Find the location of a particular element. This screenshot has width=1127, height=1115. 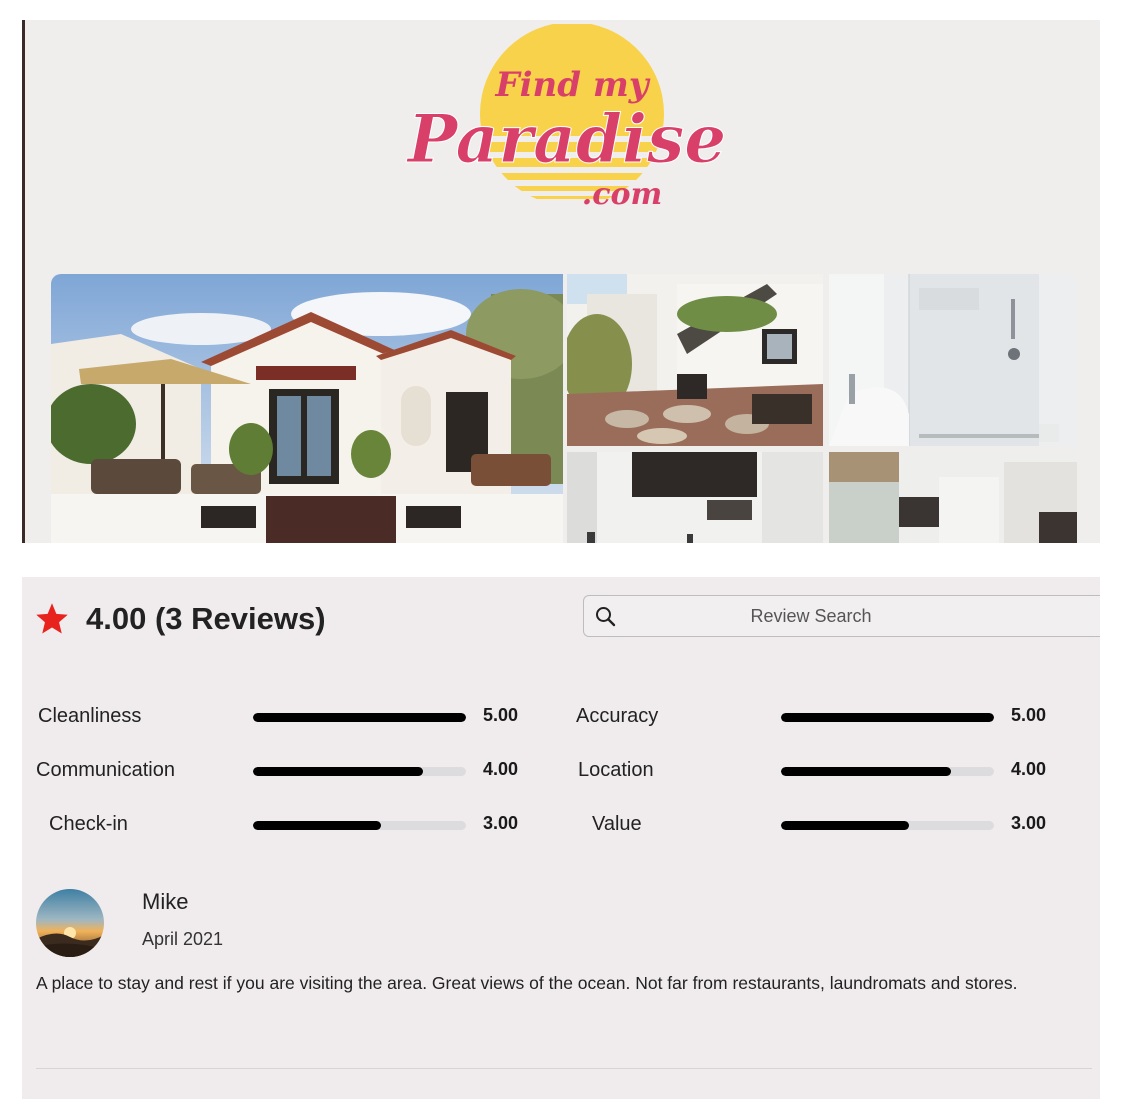

bathroom-photo is located at coordinates (953, 360).